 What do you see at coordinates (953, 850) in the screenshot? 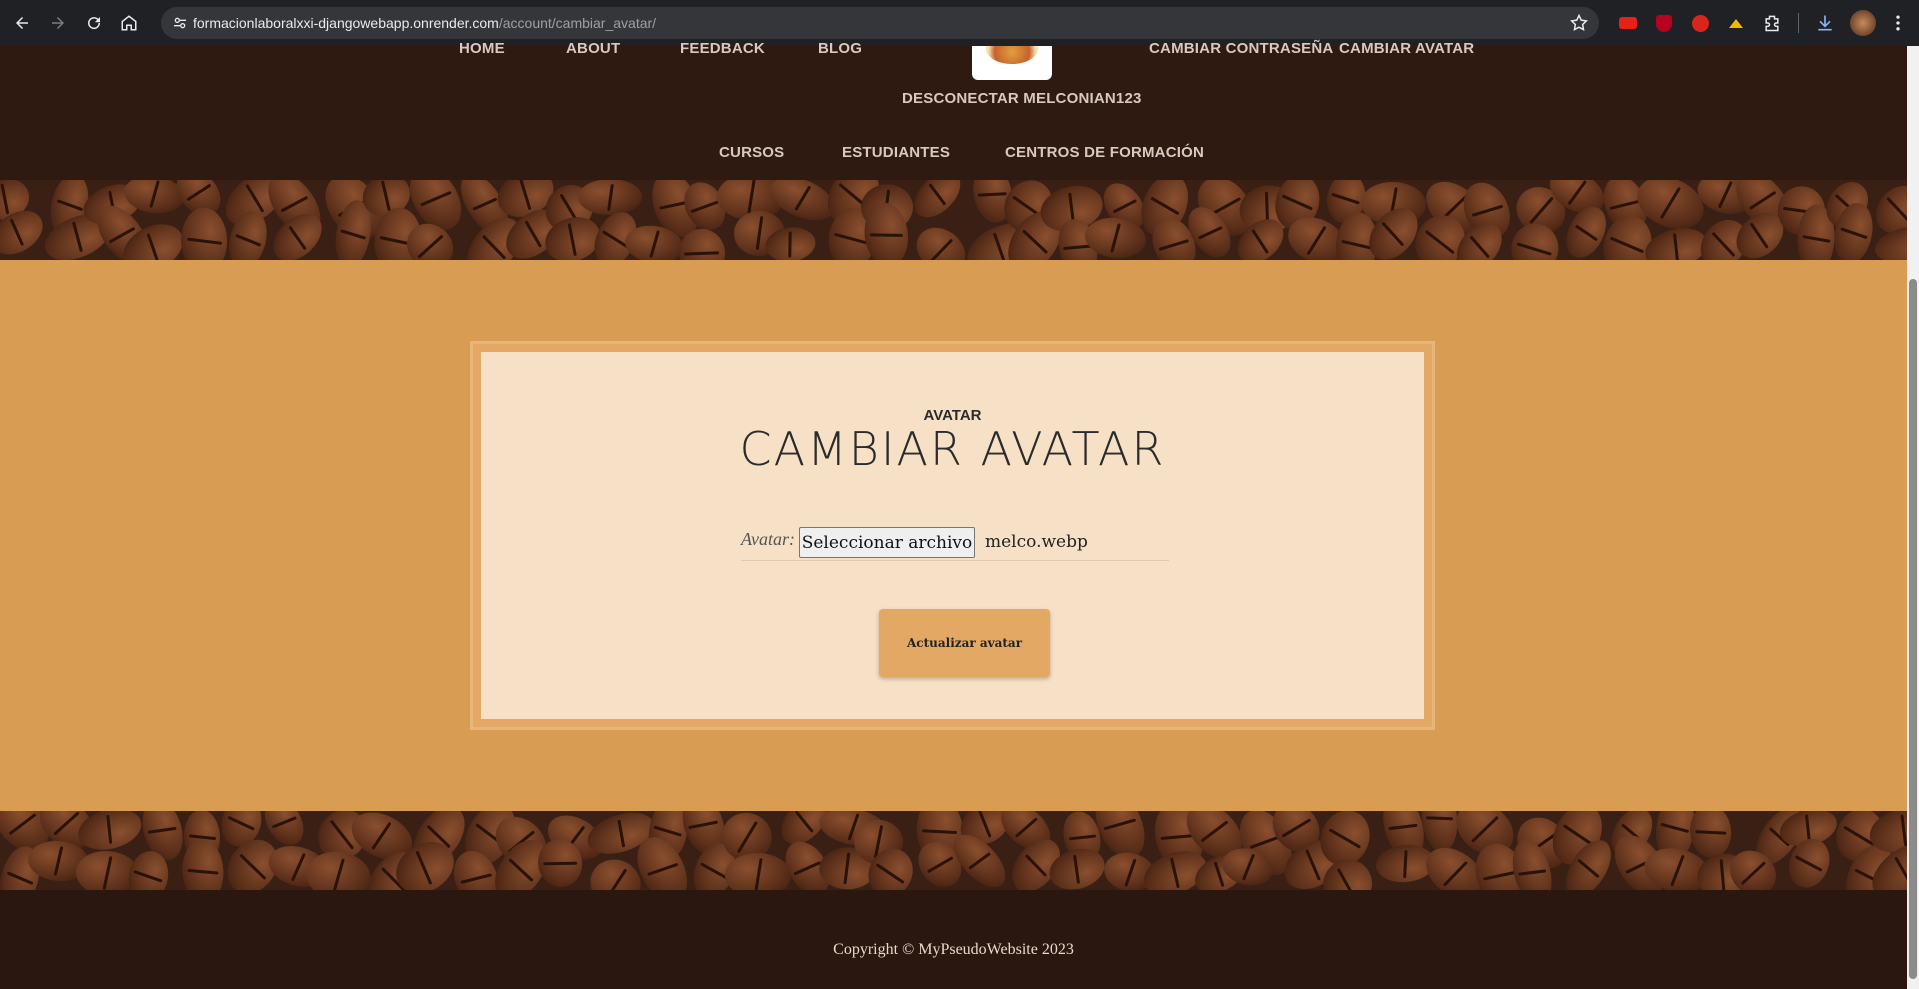
I see `coffee-beans-banner-bottom` at bounding box center [953, 850].